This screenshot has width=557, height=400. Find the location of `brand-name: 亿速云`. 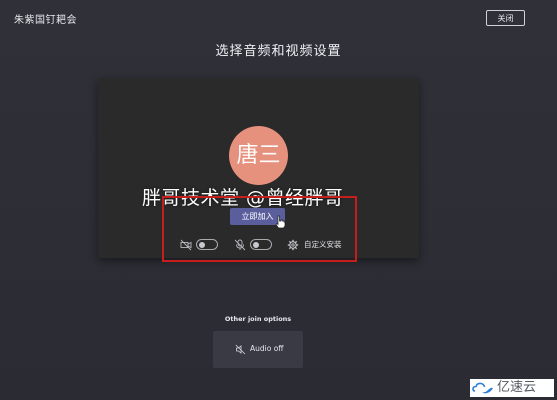

brand-name: 亿速云 is located at coordinates (517, 387).